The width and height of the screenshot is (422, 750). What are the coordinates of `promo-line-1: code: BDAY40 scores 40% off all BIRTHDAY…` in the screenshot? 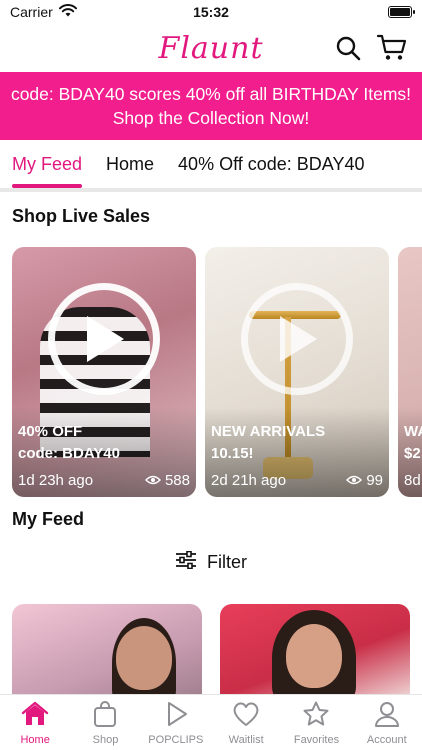 It's located at (211, 94).